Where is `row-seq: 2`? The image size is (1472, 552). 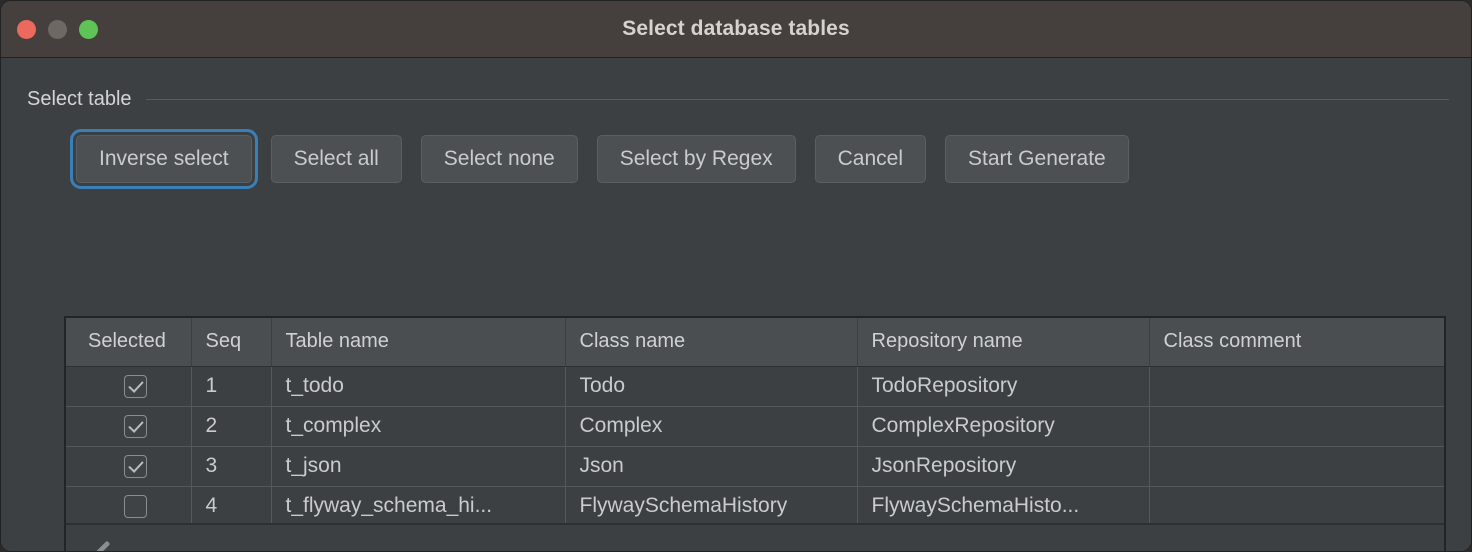
row-seq: 2 is located at coordinates (231, 426).